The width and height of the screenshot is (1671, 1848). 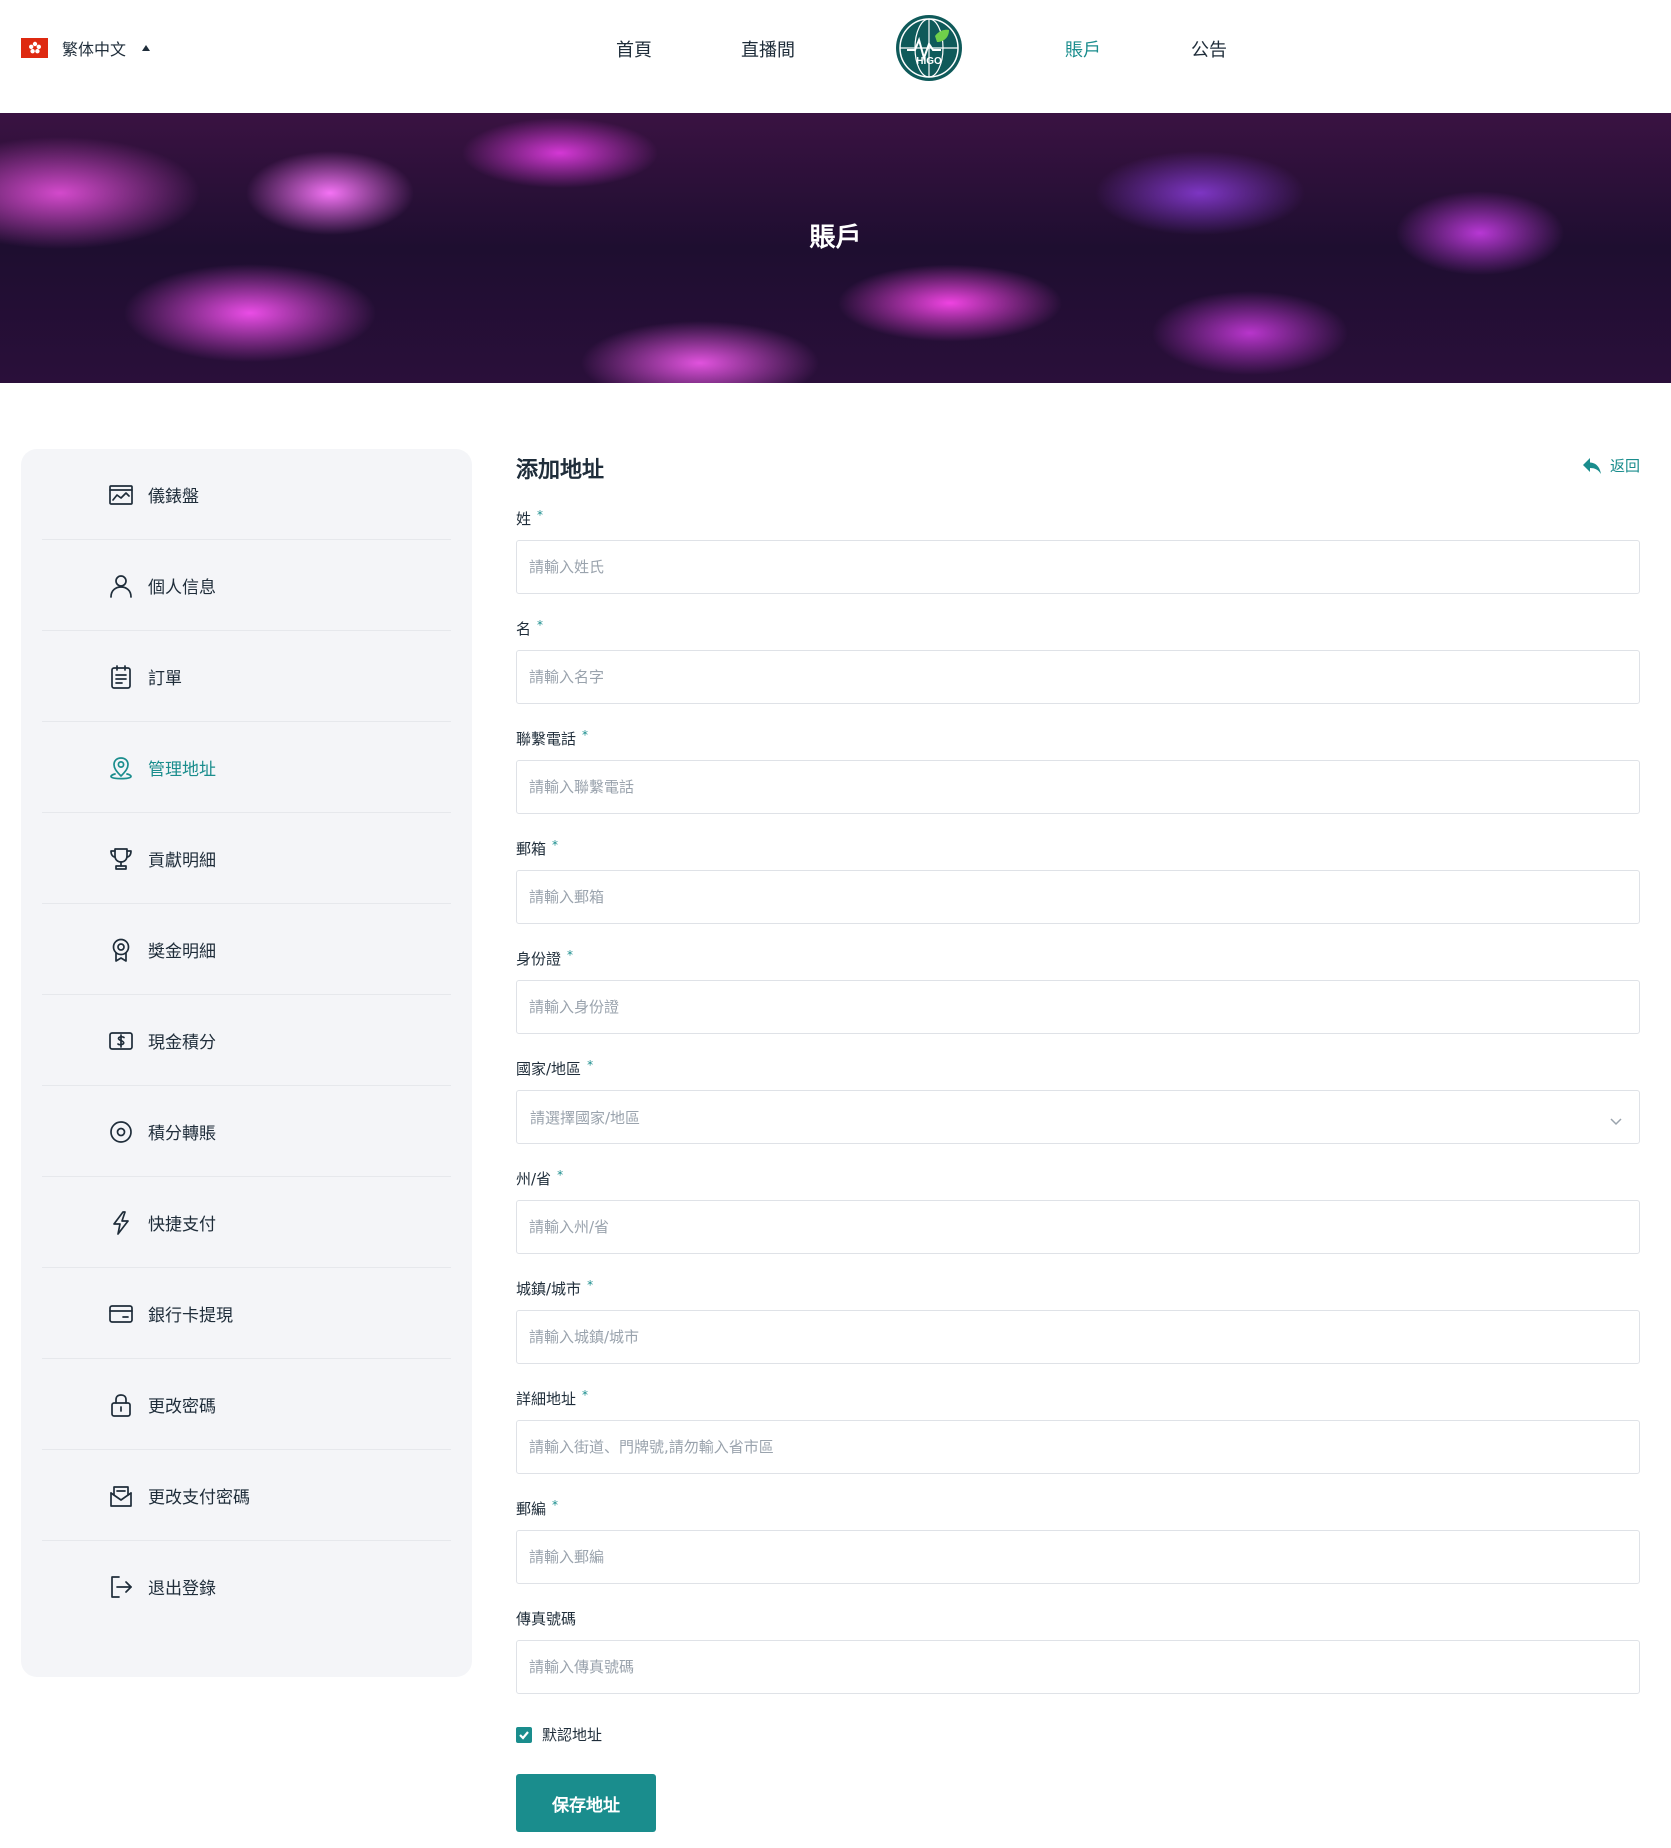 I want to click on location-pin-icon, so click(x=121, y=768).